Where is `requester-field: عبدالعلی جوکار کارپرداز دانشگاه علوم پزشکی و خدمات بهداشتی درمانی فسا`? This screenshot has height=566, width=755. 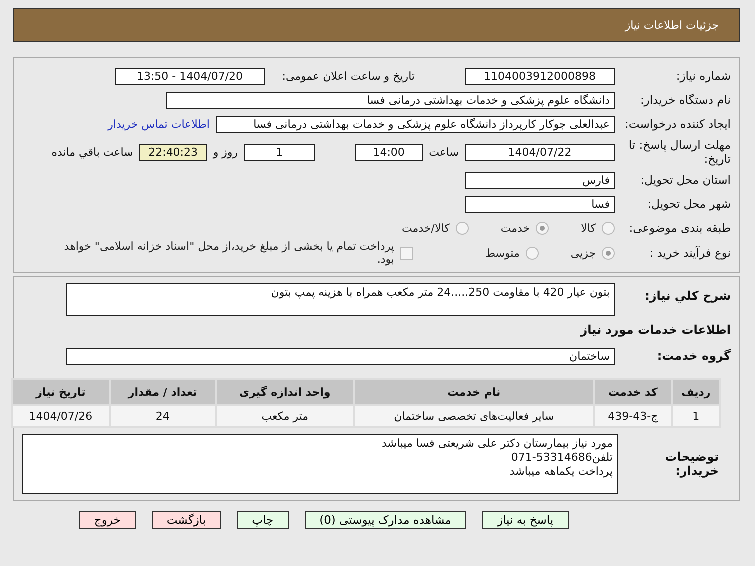 requester-field: عبدالعلی جوکار کارپرداز دانشگاه علوم پزشکی و خدمات بهداشتی درمانی فسا is located at coordinates (415, 124).